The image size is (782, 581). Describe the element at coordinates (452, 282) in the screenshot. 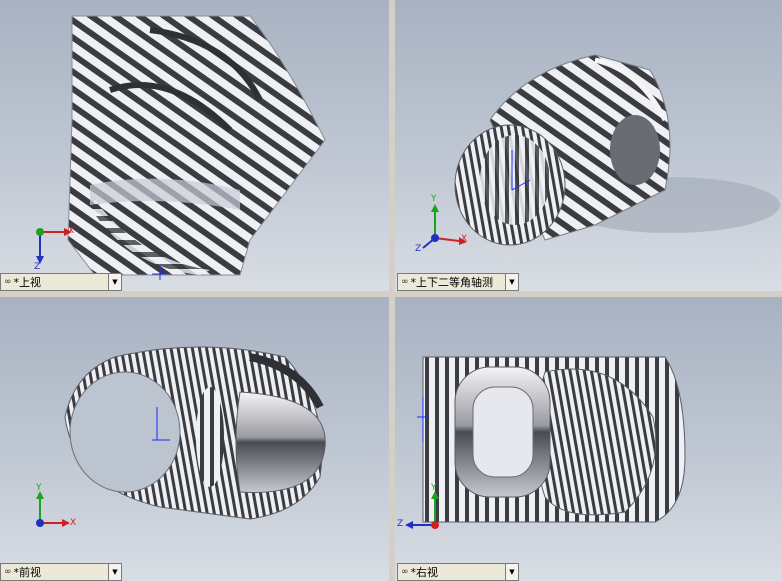

I see `view-name: *上下二等角轴测` at that location.